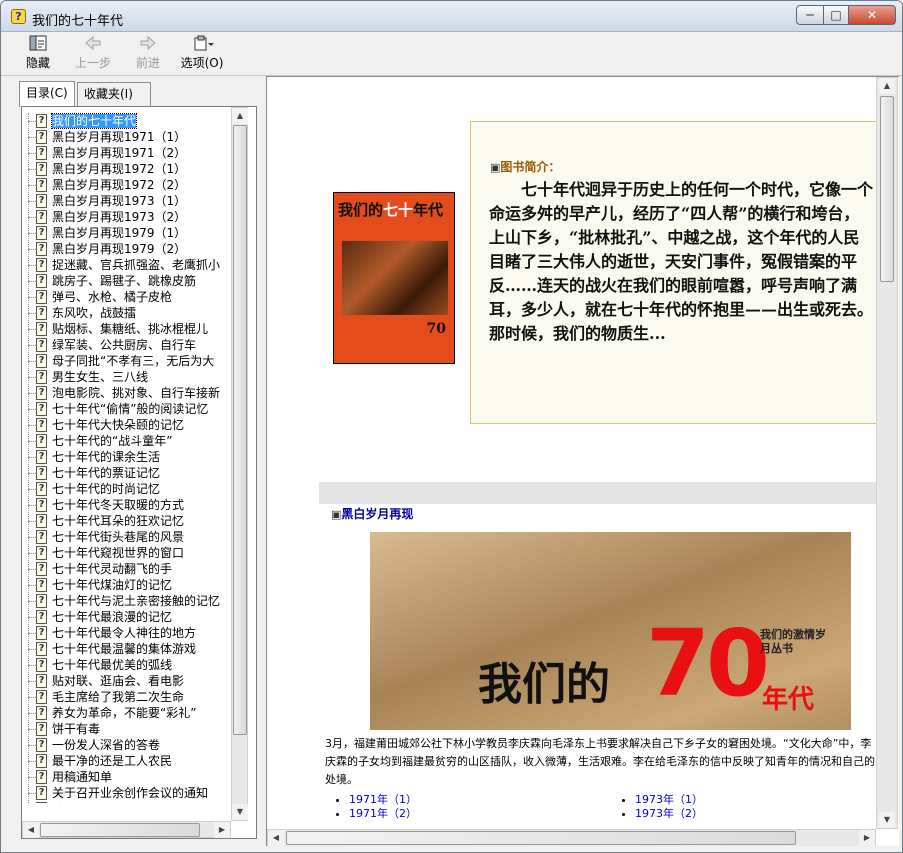 The image size is (903, 853). Describe the element at coordinates (128, 585) in the screenshot. I see `tree-item: ? 七十年代煤油灯的记忆` at that location.